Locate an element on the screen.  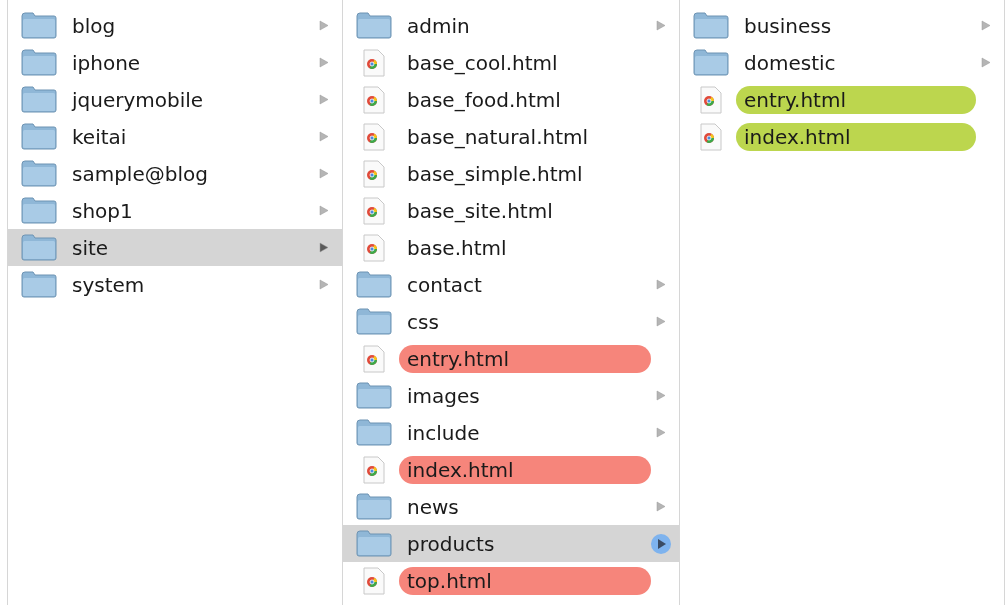
file-name: base.html is located at coordinates (457, 248).